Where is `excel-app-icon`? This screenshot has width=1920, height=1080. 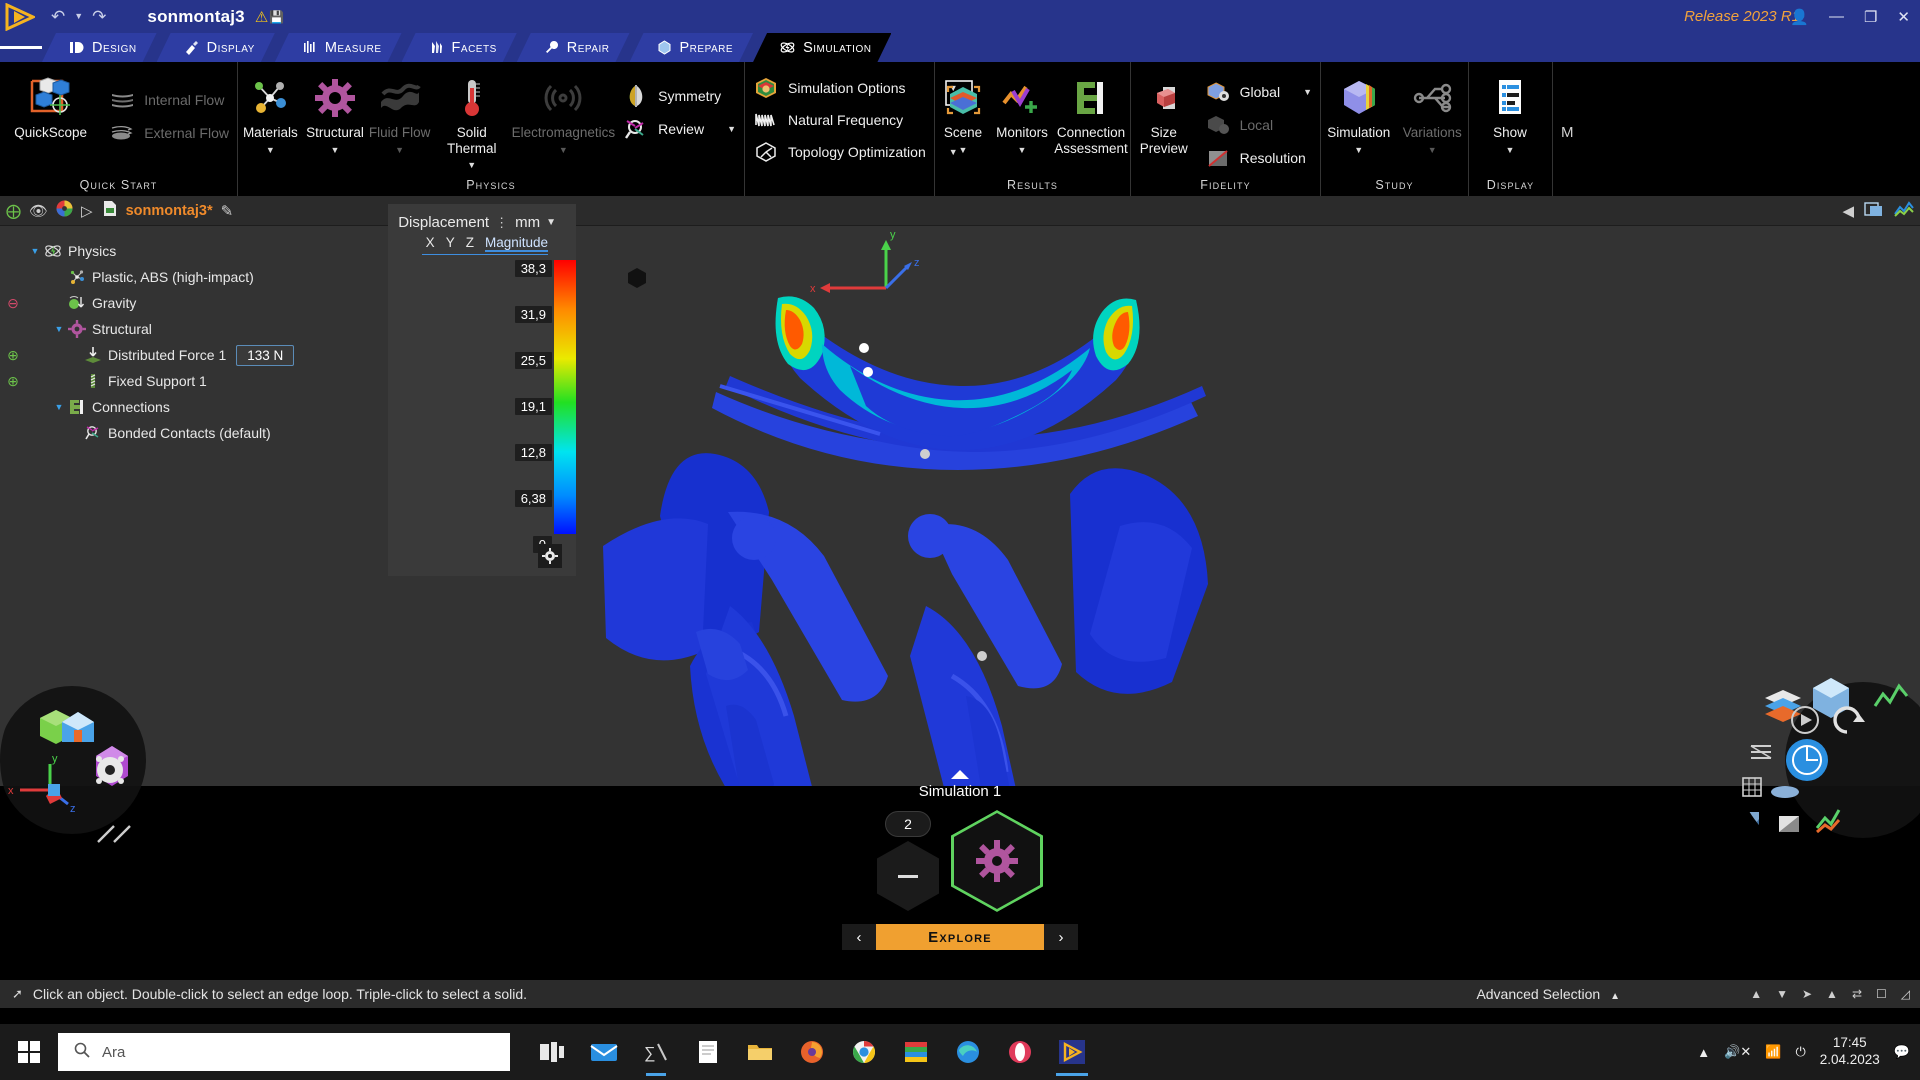 excel-app-icon is located at coordinates (916, 1052).